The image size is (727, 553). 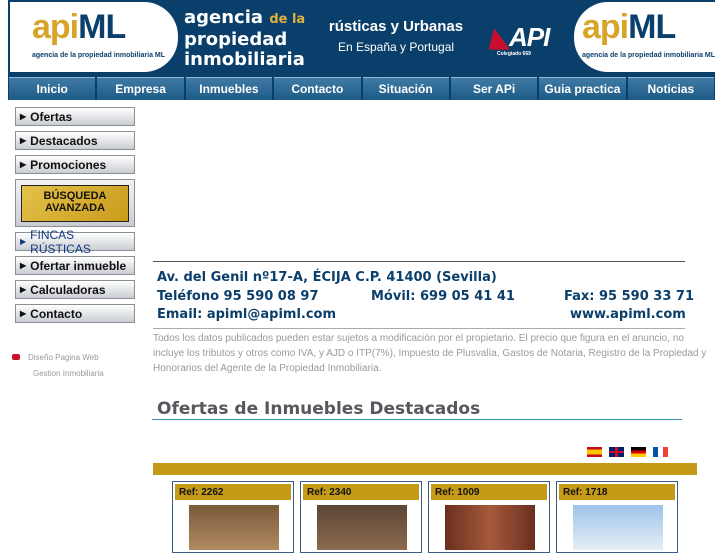 I want to click on movil: Móvil: 699 05 41 41, so click(x=443, y=296).